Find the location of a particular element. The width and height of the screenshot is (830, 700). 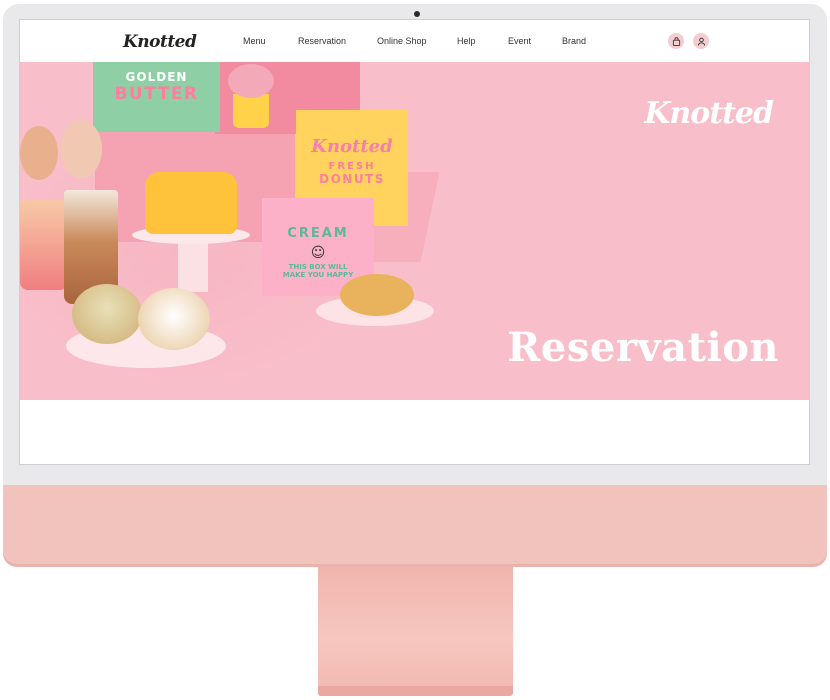

monitor-stand-foot is located at coordinates (415, 691).